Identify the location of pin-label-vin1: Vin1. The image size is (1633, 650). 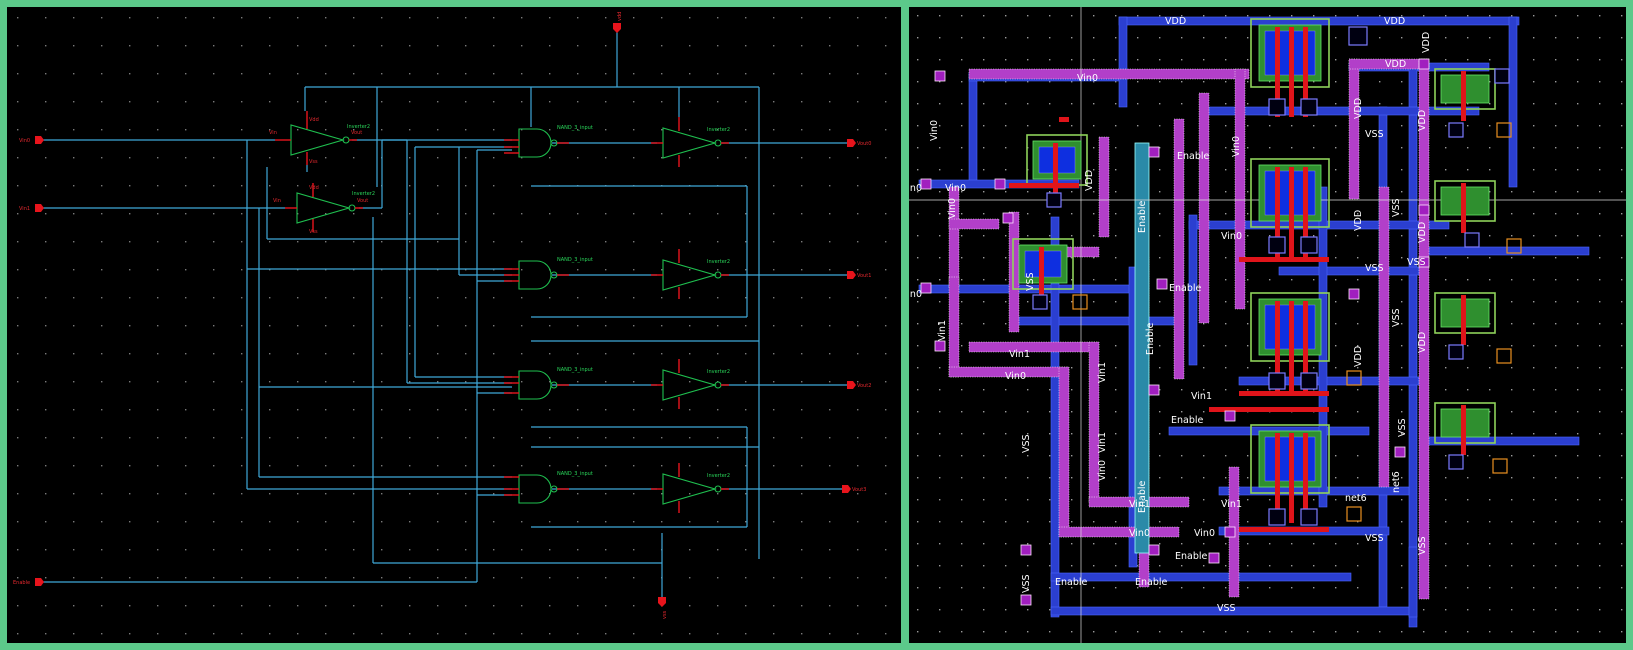
(24, 209).